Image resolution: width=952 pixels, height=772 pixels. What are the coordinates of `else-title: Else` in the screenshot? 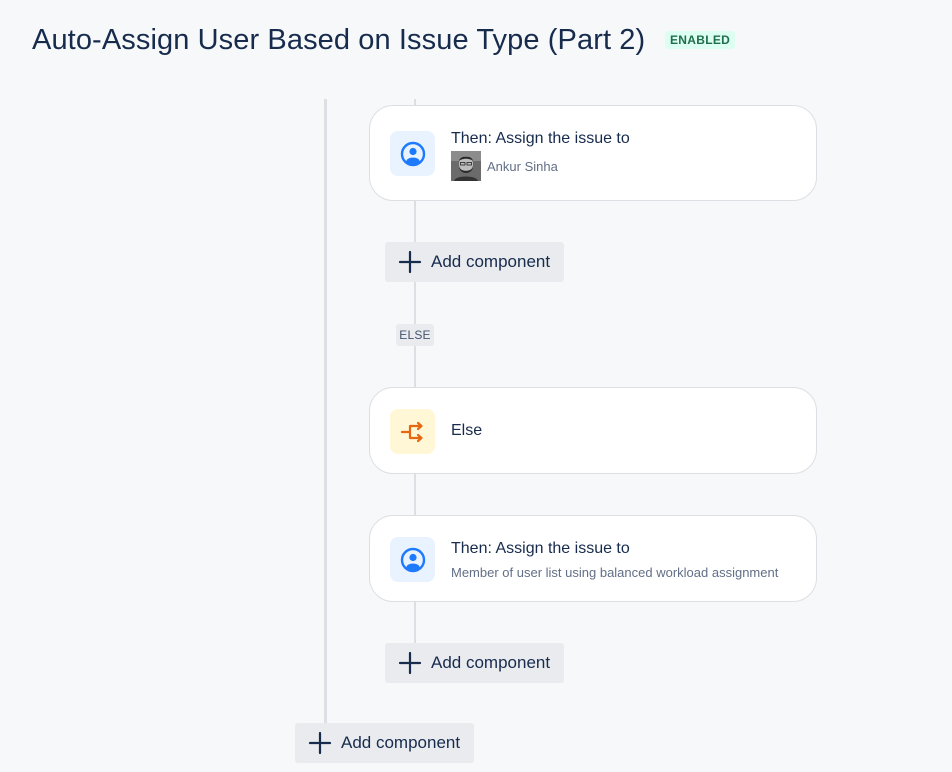 It's located at (467, 430).